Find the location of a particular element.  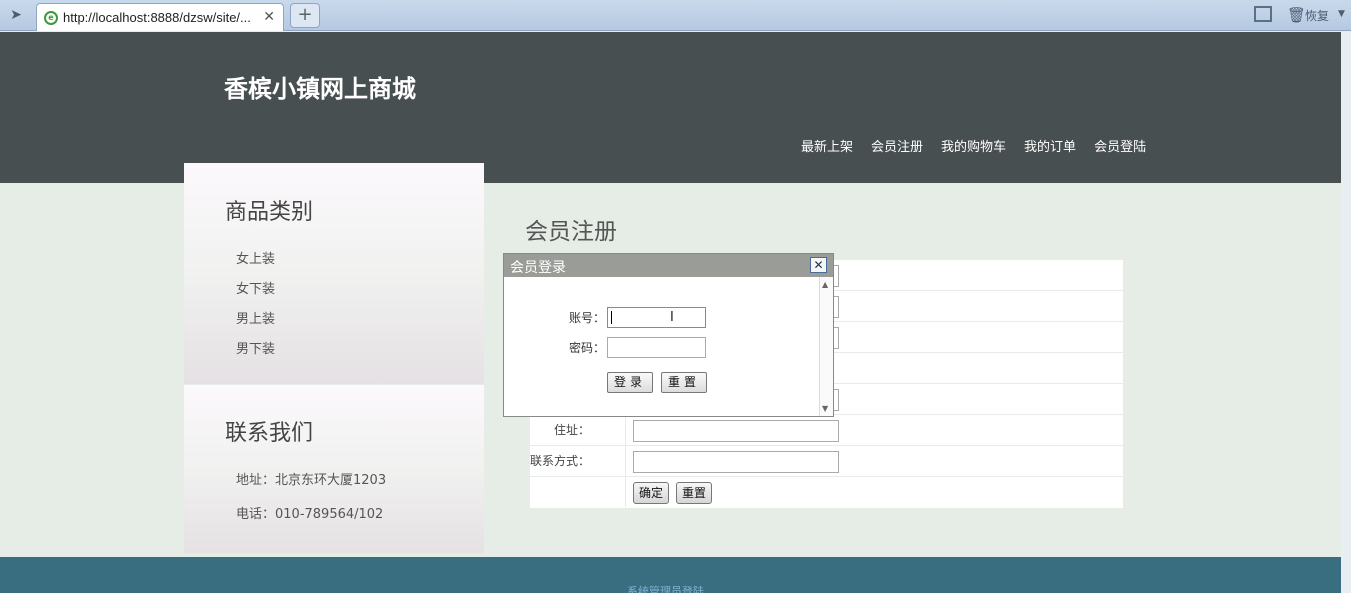

password-label: 密码： is located at coordinates (587, 348).